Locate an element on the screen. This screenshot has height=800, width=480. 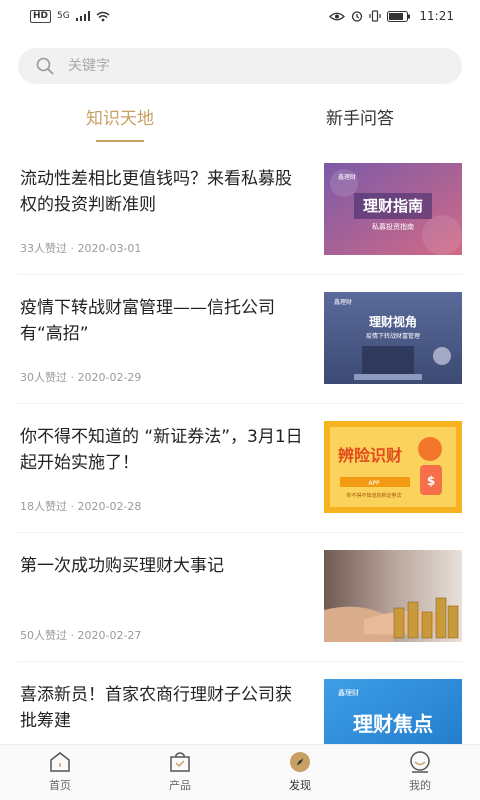
tab-knowledge: 知识天地 is located at coordinates (120, 120).